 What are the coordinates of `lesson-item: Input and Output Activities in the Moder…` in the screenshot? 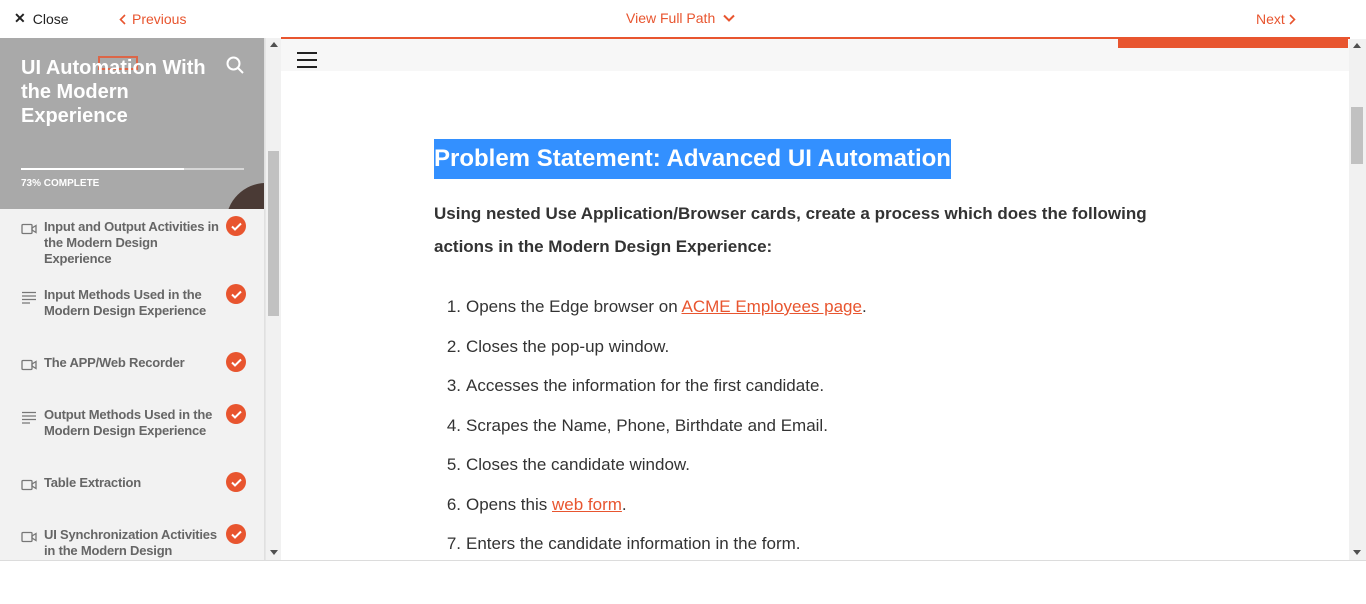 It's located at (132, 243).